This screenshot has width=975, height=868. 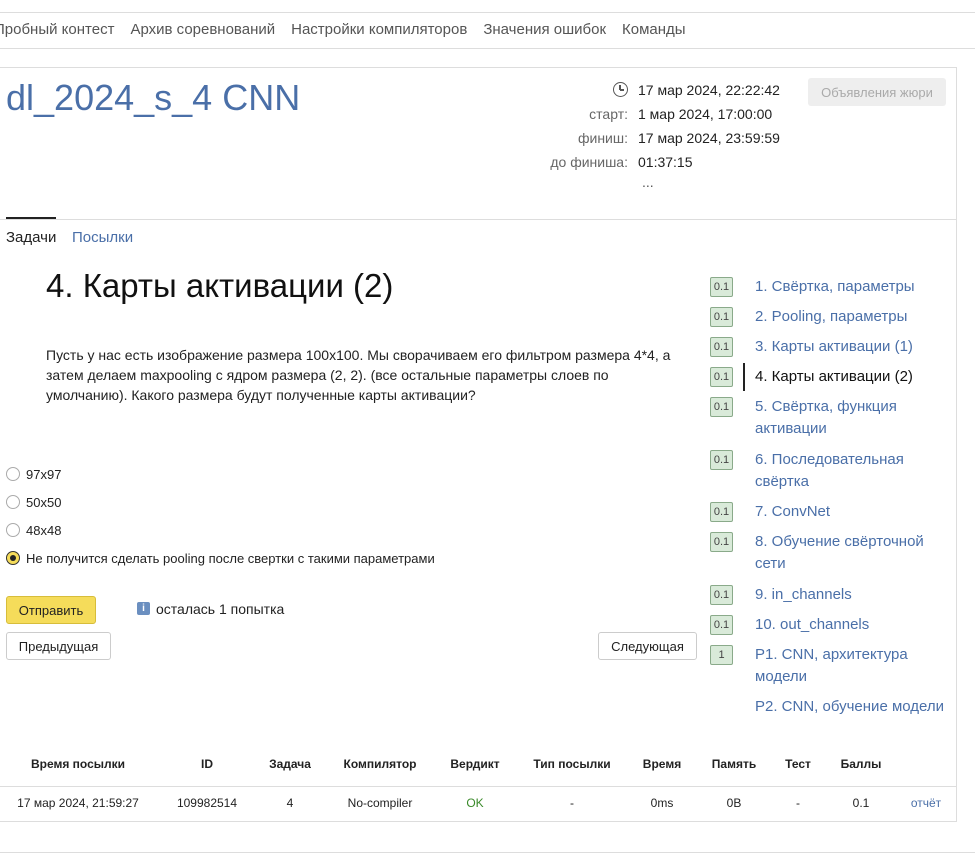 What do you see at coordinates (44, 530) in the screenshot?
I see `answer-option-label: 48x48` at bounding box center [44, 530].